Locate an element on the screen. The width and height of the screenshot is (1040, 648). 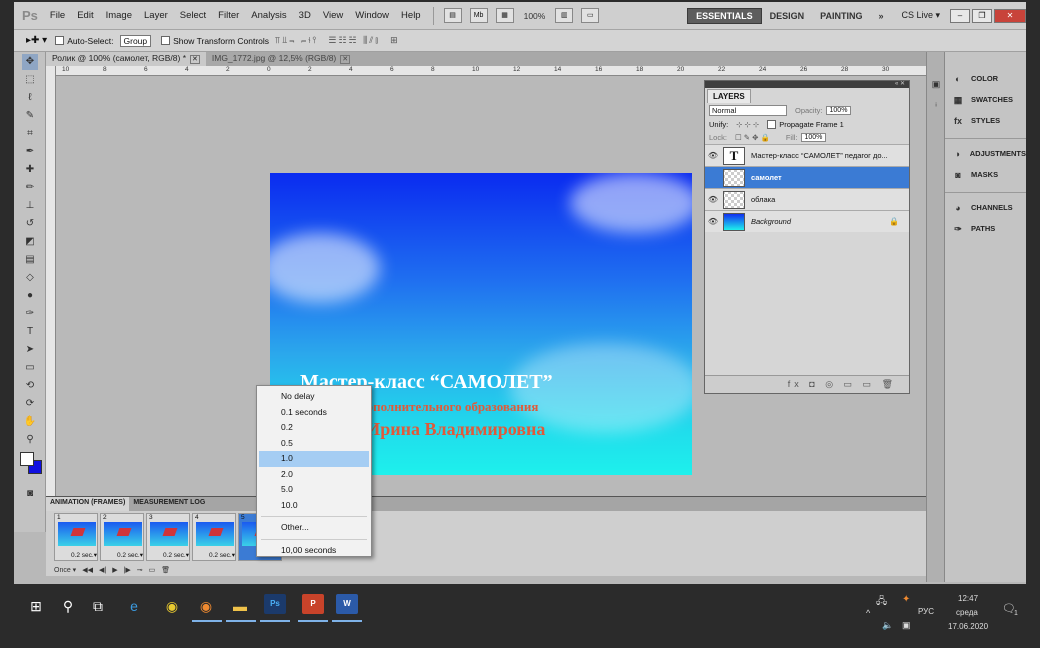
play-icon: ▶ is located at coordinates (114, 570).